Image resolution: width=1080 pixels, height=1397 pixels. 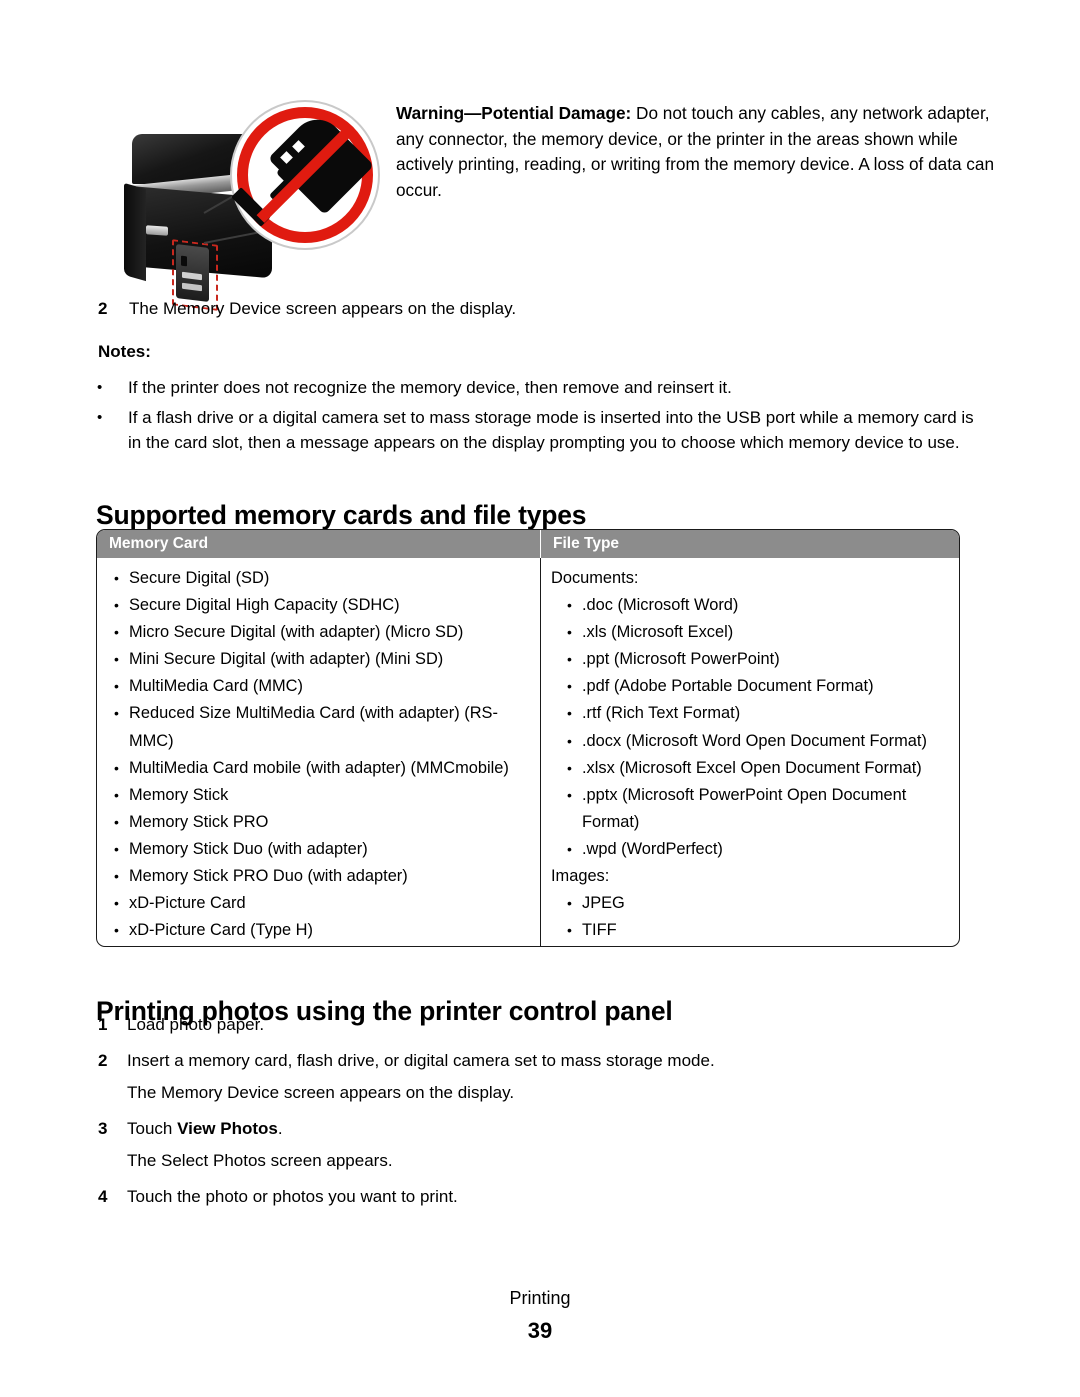 I want to click on memory-card-list-item: xD-Picture Card (Type M), so click(x=318, y=945).